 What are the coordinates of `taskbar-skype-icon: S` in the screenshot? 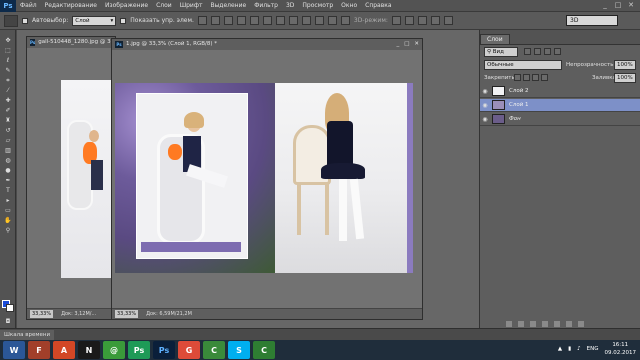 It's located at (239, 350).